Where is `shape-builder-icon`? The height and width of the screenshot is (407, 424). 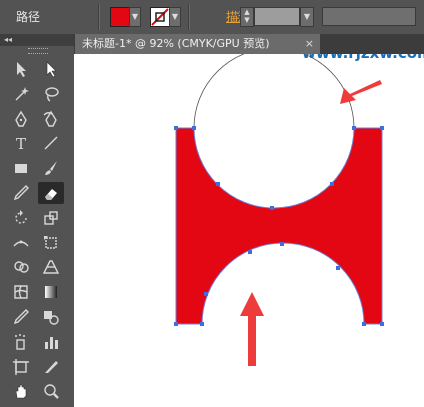
shape-builder-icon is located at coordinates (21, 267).